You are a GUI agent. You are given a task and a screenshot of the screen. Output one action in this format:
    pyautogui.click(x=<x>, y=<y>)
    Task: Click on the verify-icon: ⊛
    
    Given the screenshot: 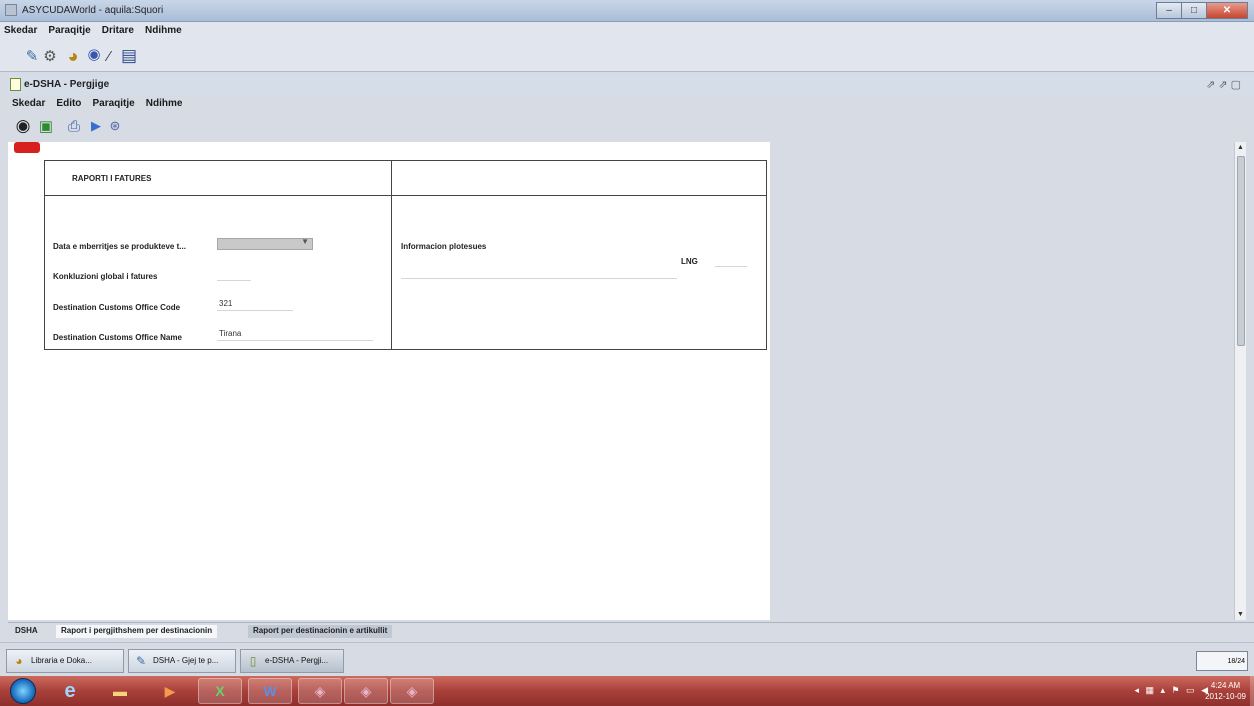 What is the action you would take?
    pyautogui.click(x=115, y=126)
    